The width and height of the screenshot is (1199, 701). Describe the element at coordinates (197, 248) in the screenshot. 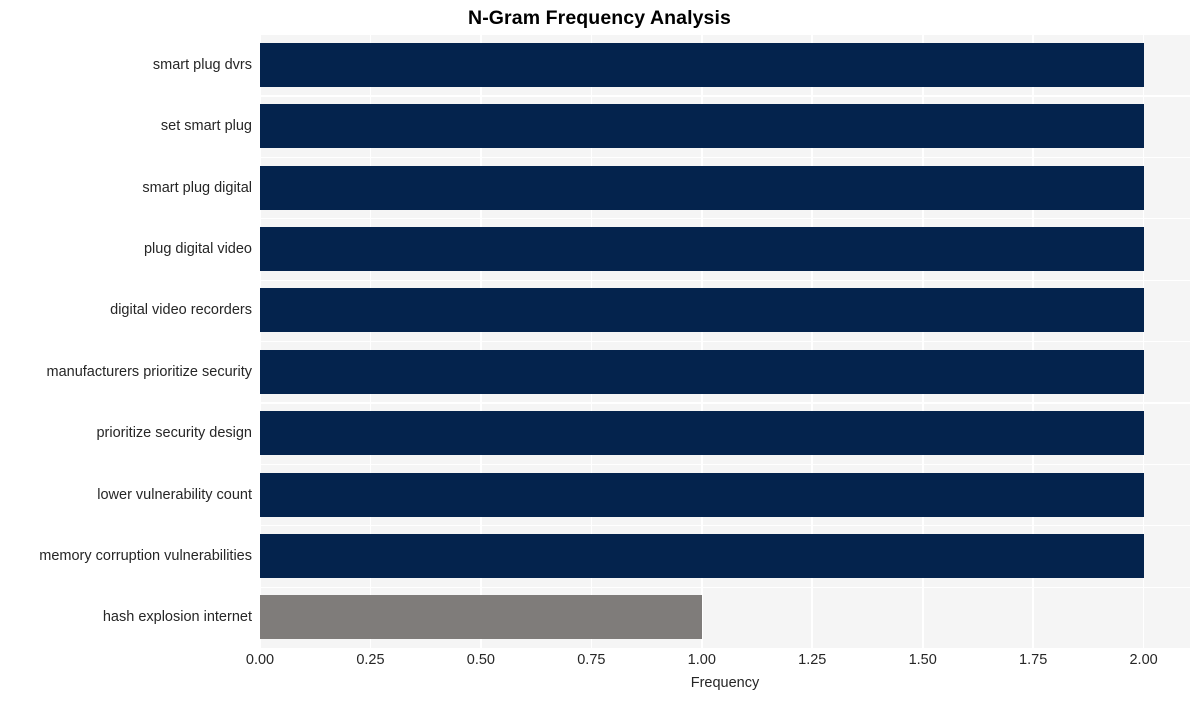

I see `y-axis-tick-label: plug digital video` at that location.